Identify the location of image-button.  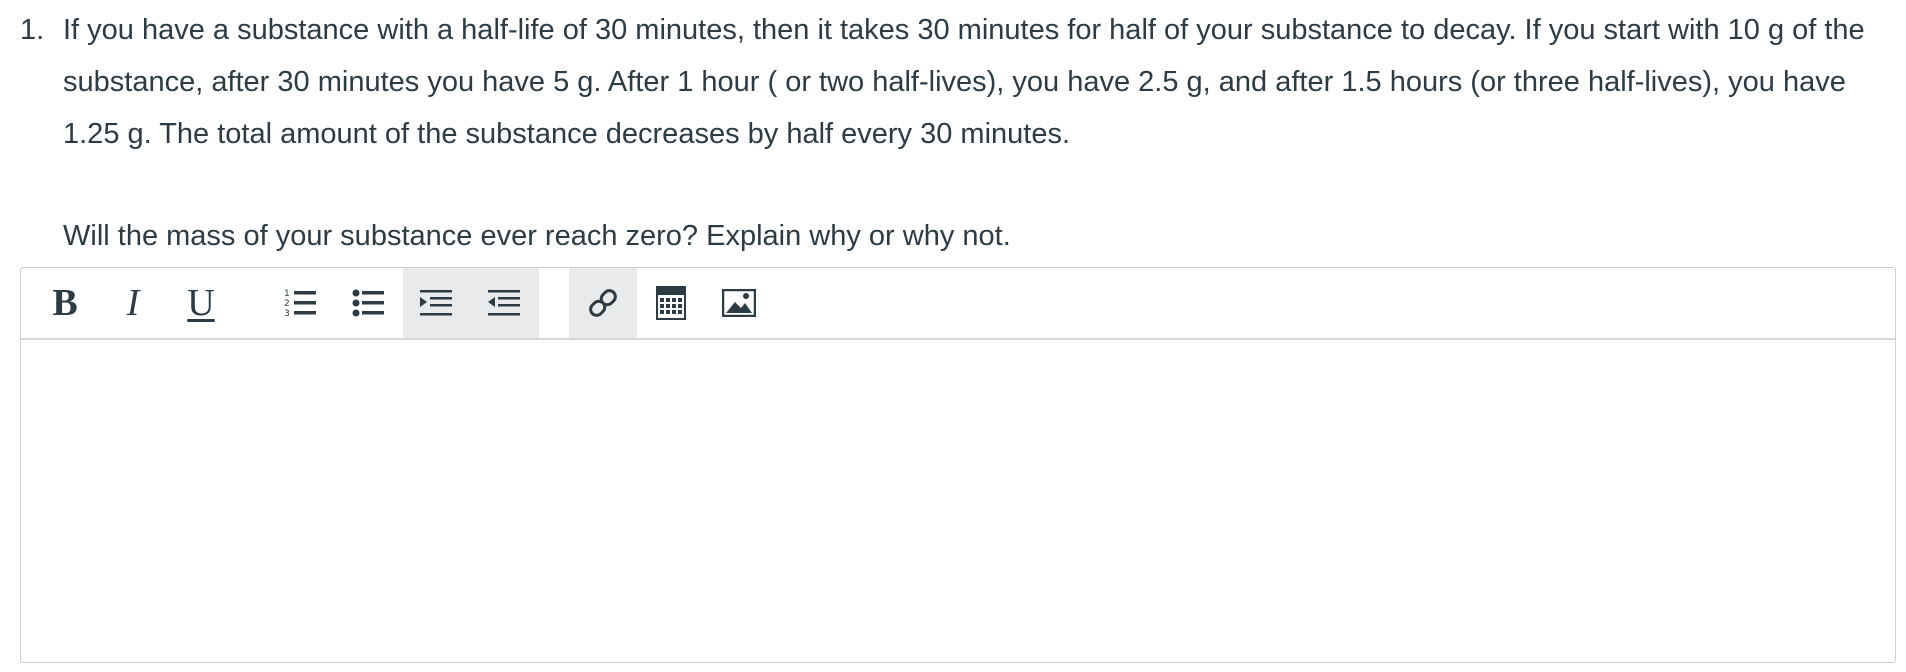
(739, 303).